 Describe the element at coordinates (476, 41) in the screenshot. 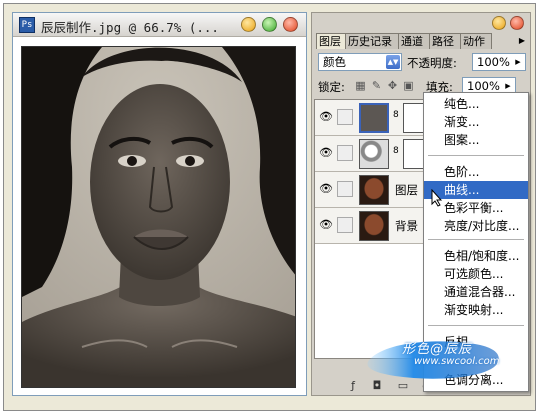

I see `tab-actions: 动作` at that location.